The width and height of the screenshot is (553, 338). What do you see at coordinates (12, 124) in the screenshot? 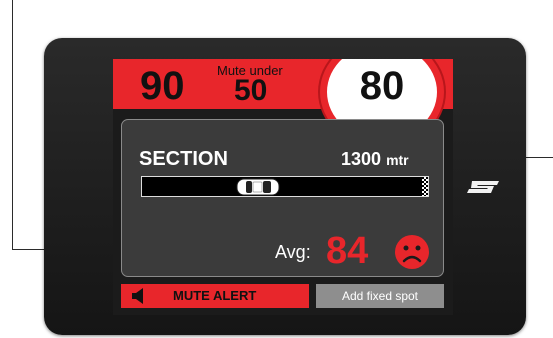
I see `callout-line-vertical` at bounding box center [12, 124].